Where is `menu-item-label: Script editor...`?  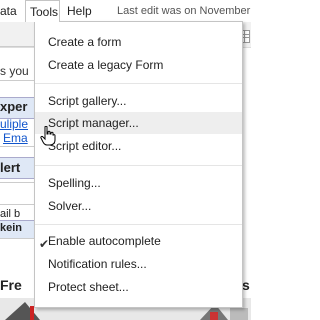
menu-item-label: Script editor... is located at coordinates (85, 146).